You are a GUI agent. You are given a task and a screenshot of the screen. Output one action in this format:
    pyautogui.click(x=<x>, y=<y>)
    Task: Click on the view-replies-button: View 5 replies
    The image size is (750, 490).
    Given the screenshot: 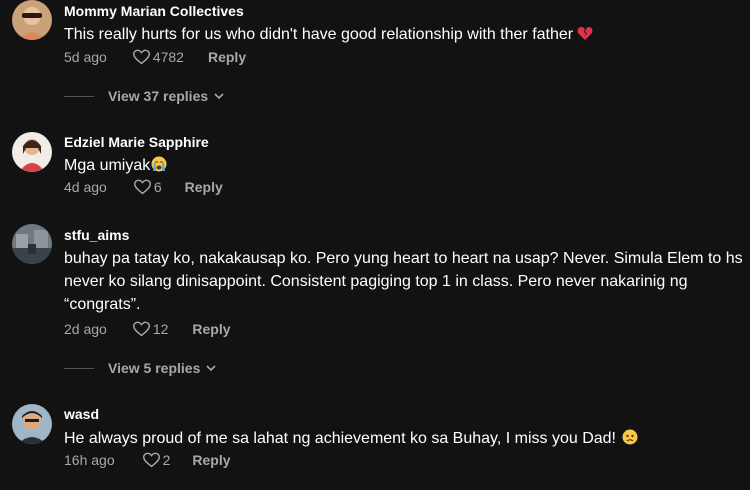 What is the action you would take?
    pyautogui.click(x=140, y=368)
    